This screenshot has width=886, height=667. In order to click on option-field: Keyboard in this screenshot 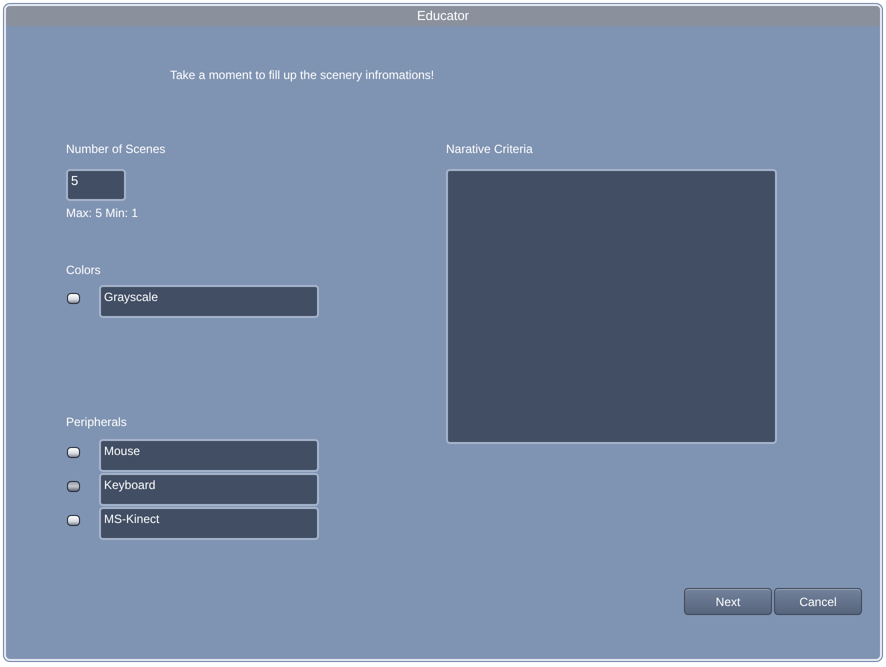, I will do `click(209, 489)`.